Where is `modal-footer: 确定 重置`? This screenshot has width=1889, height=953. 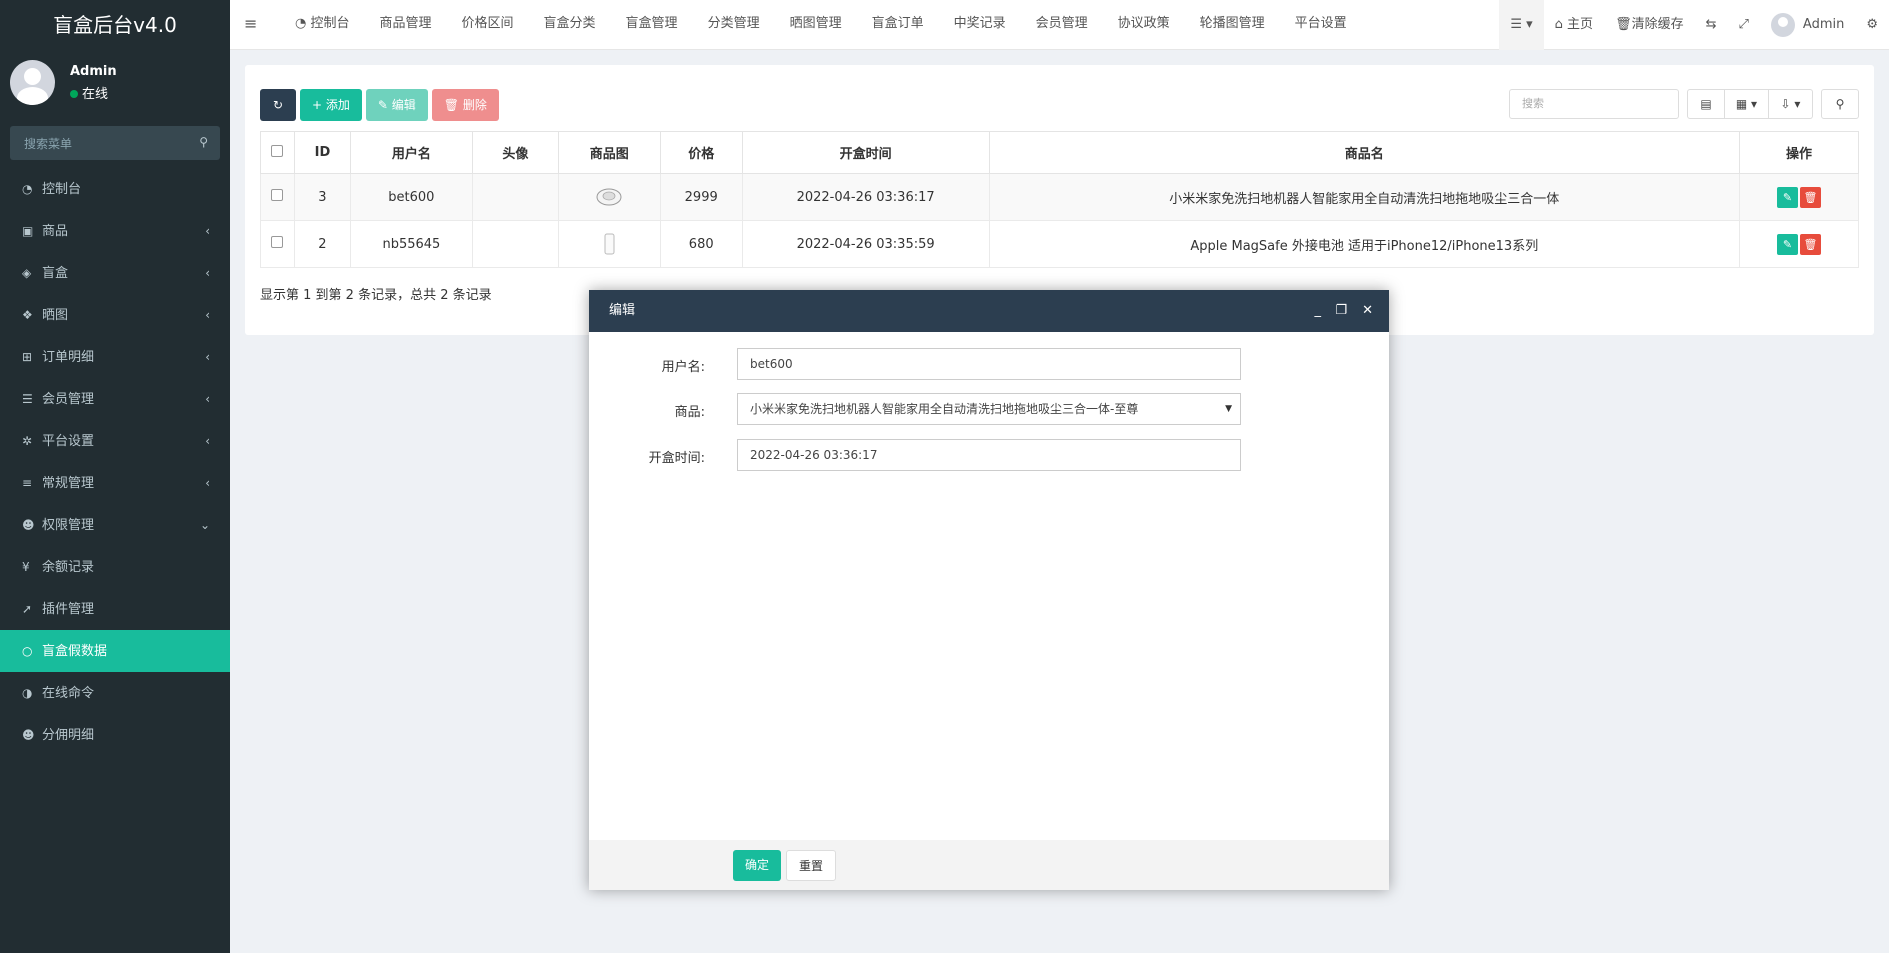 modal-footer: 确定 重置 is located at coordinates (989, 865).